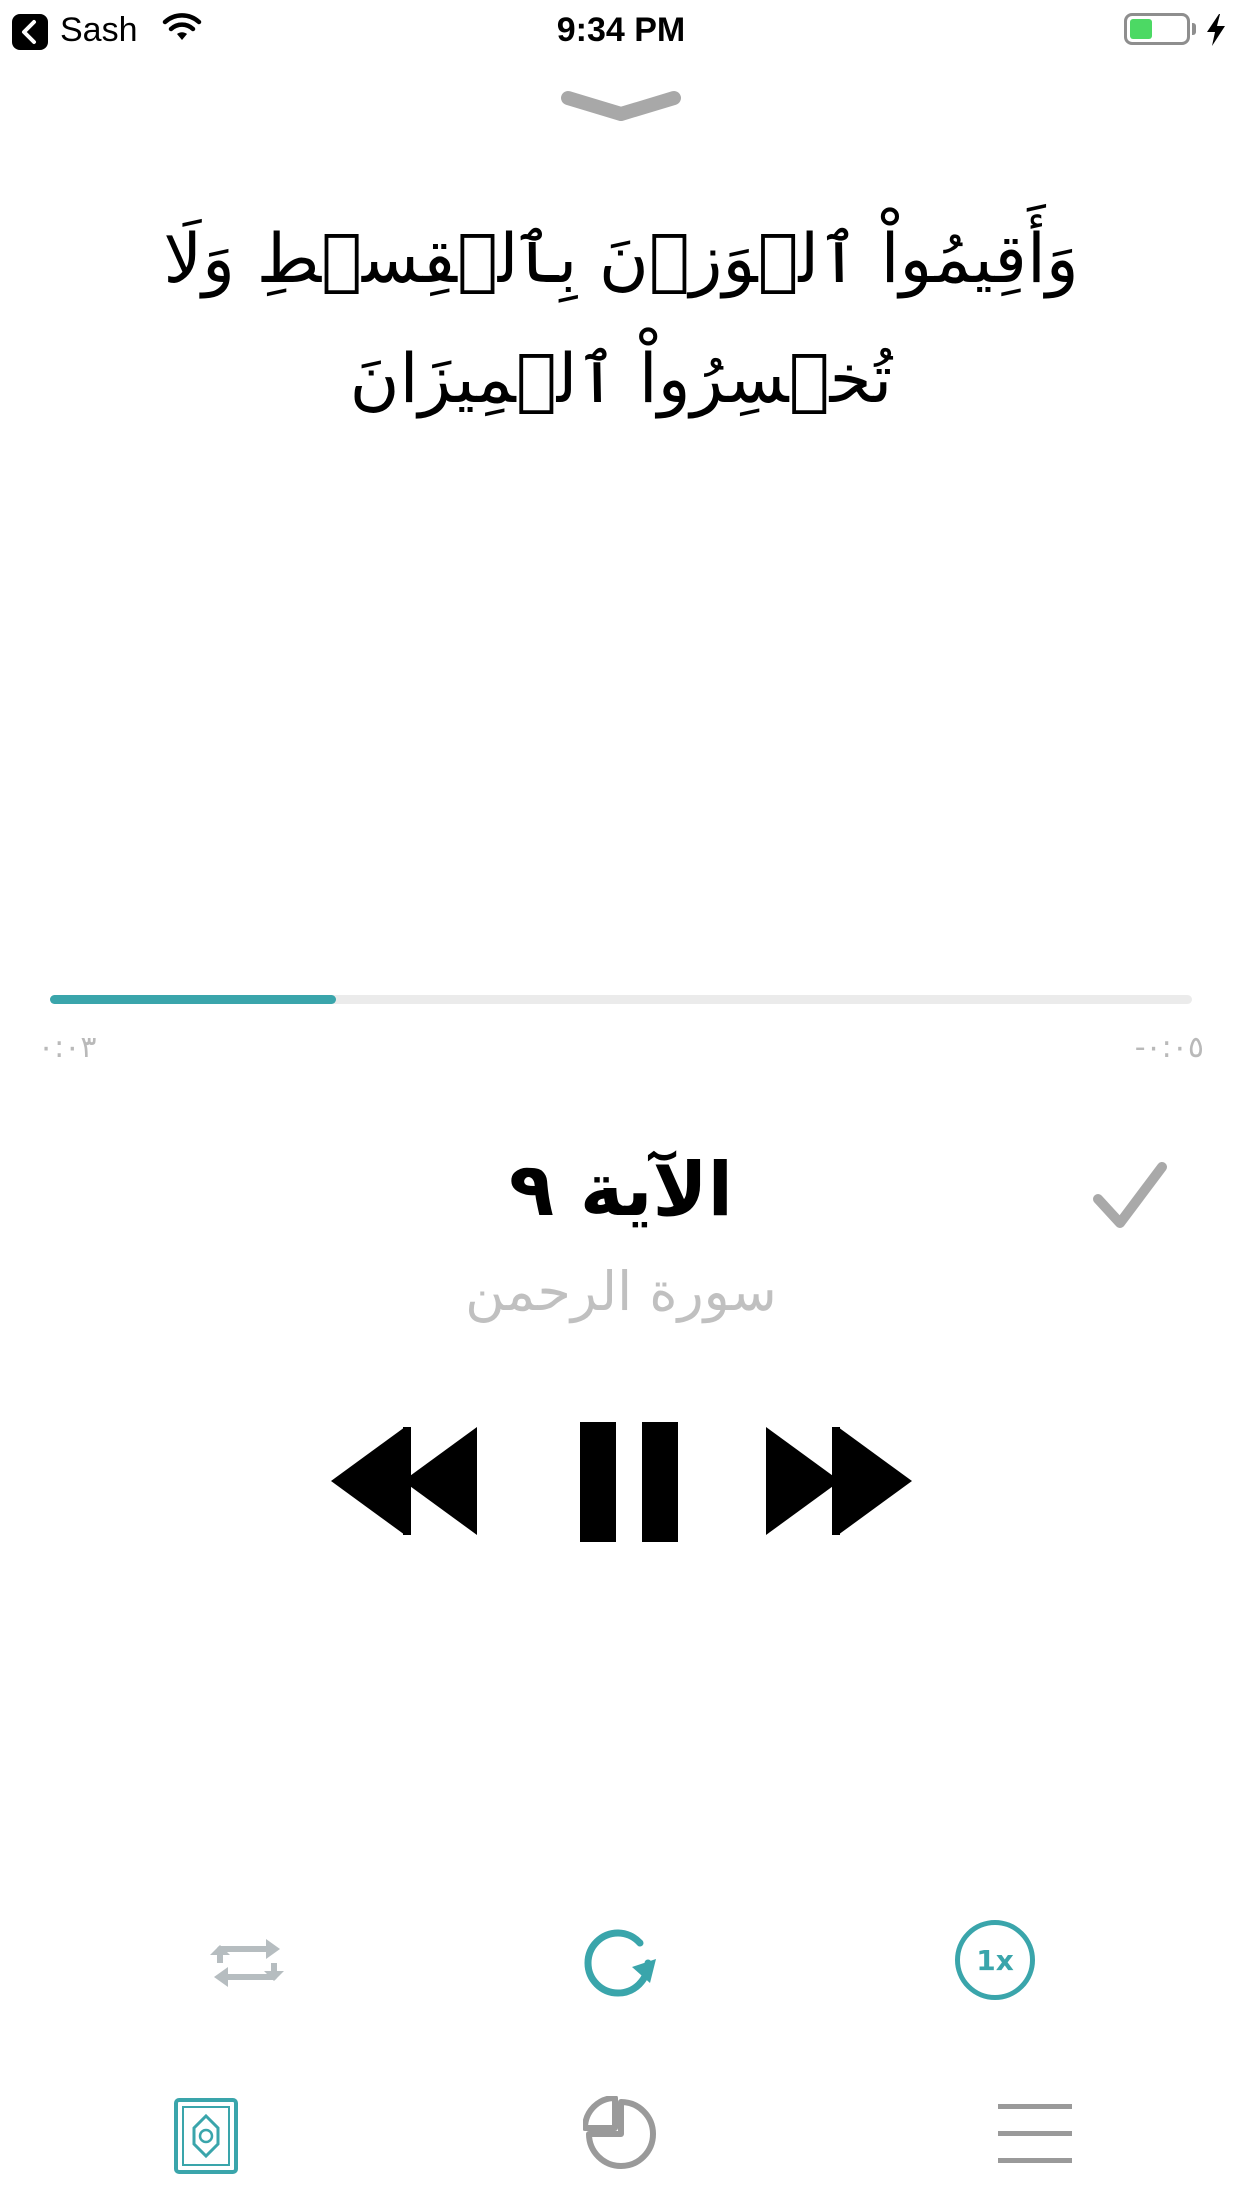 The image size is (1242, 2208). What do you see at coordinates (1035, 2134) in the screenshot?
I see `menu-icon` at bounding box center [1035, 2134].